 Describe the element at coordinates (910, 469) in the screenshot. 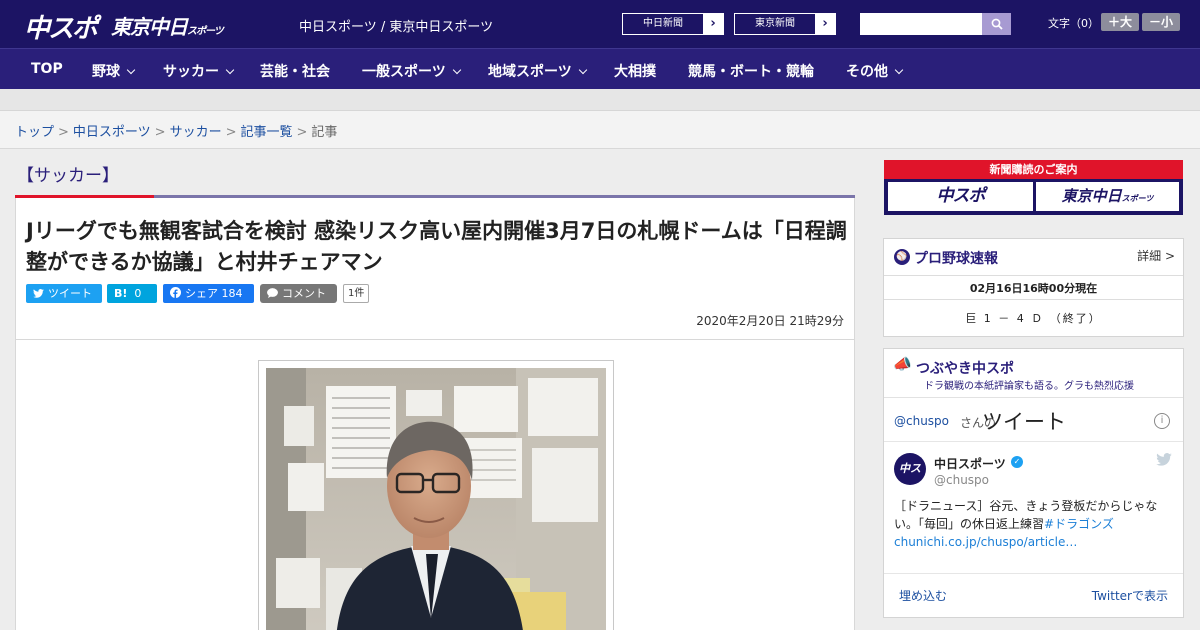

I see `avatar: 中スポ` at that location.